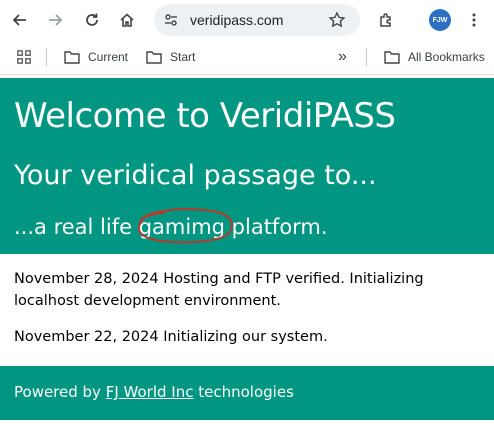 This screenshot has height=424, width=494. What do you see at coordinates (342, 57) in the screenshot?
I see `bookmarks-overflow-button: »` at bounding box center [342, 57].